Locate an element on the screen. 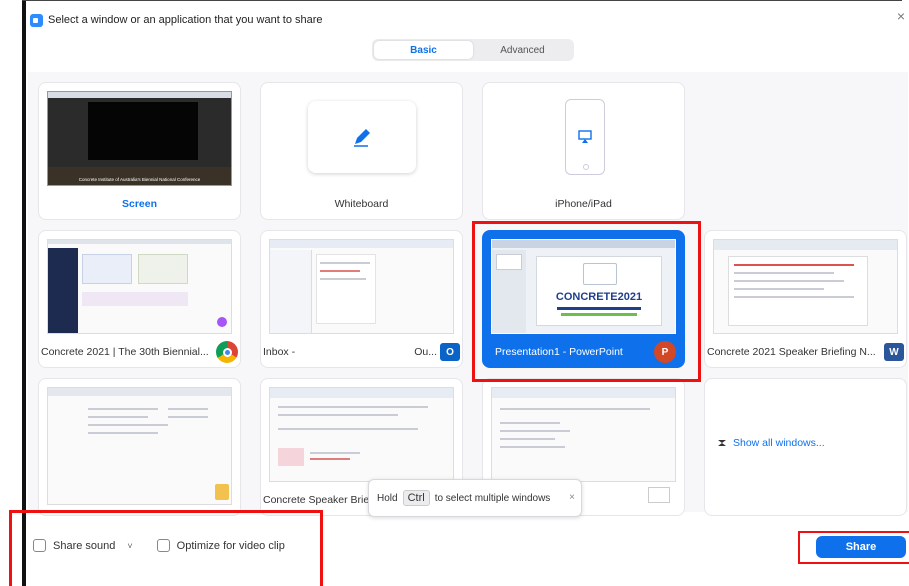 The height and width of the screenshot is (586, 909). zoom-logo-icon is located at coordinates (36, 20).